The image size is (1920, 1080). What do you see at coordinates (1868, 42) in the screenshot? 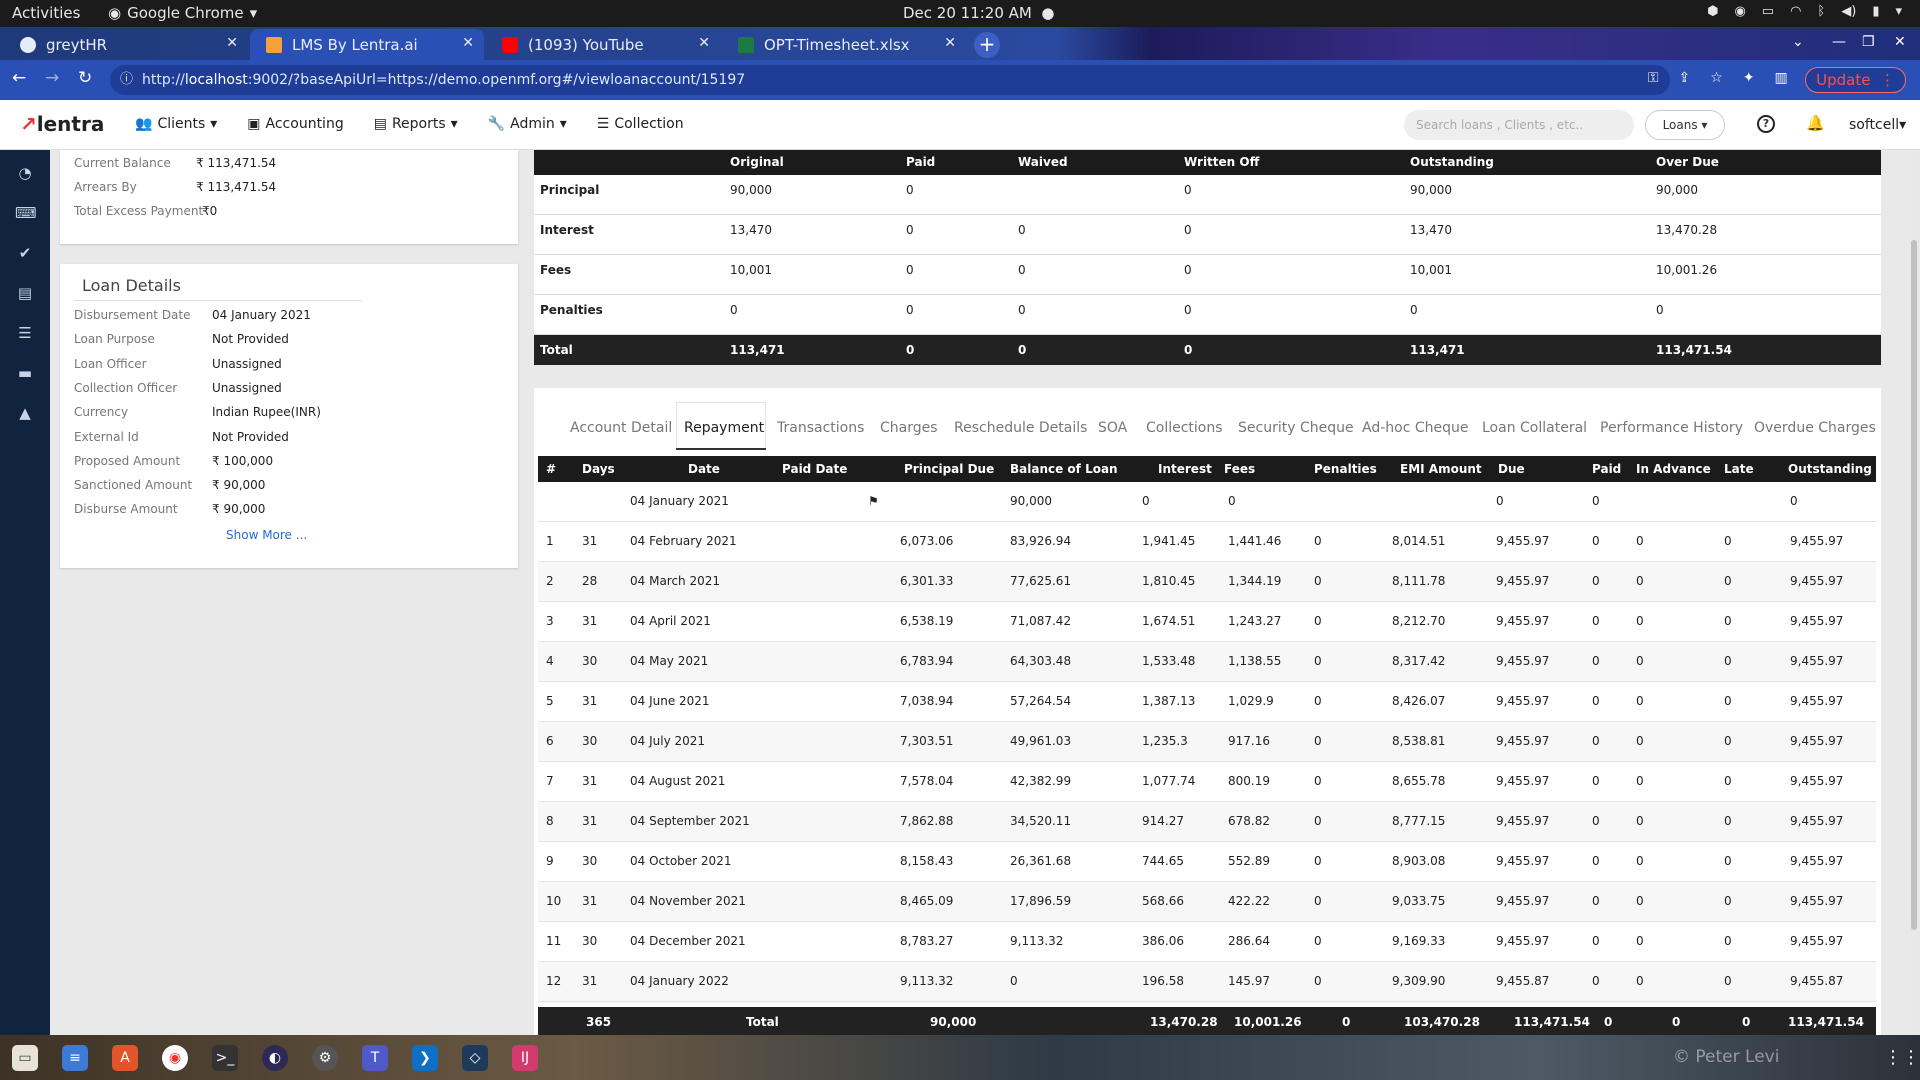
I see `restore-icon: ❐` at bounding box center [1868, 42].